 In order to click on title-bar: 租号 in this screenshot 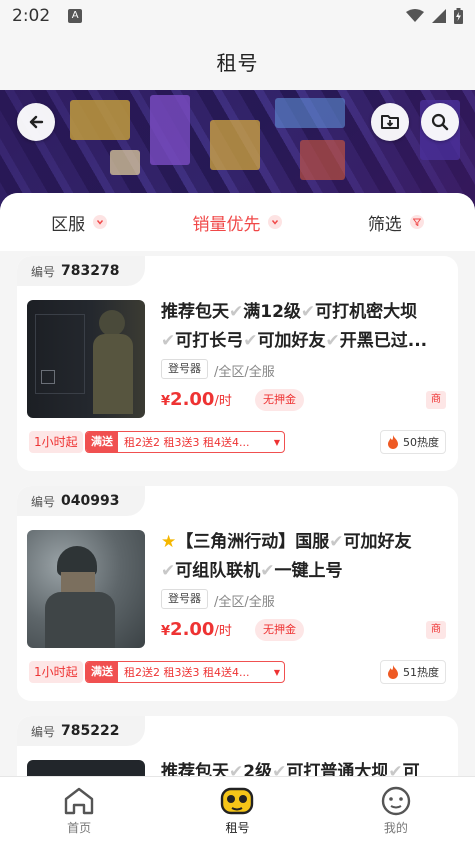, I will do `click(237, 61)`.